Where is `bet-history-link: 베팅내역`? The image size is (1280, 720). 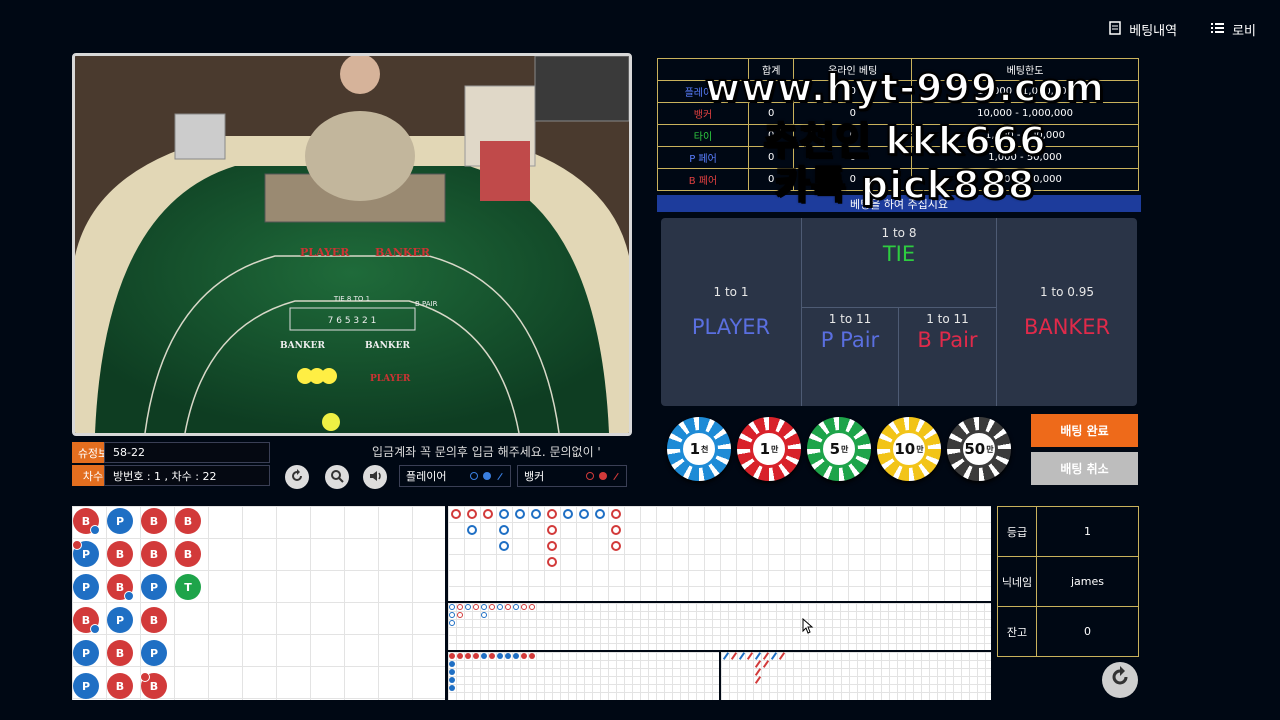
bet-history-link: 베팅내역 is located at coordinates (1143, 29).